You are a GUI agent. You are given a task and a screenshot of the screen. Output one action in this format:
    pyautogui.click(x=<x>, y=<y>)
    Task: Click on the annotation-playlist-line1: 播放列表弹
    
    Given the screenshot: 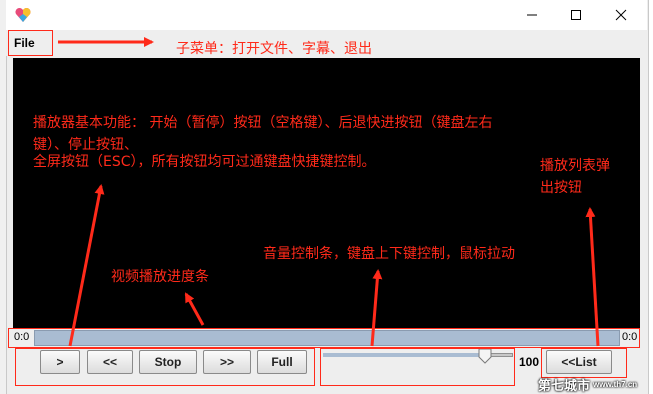 What is the action you would take?
    pyautogui.click(x=575, y=166)
    